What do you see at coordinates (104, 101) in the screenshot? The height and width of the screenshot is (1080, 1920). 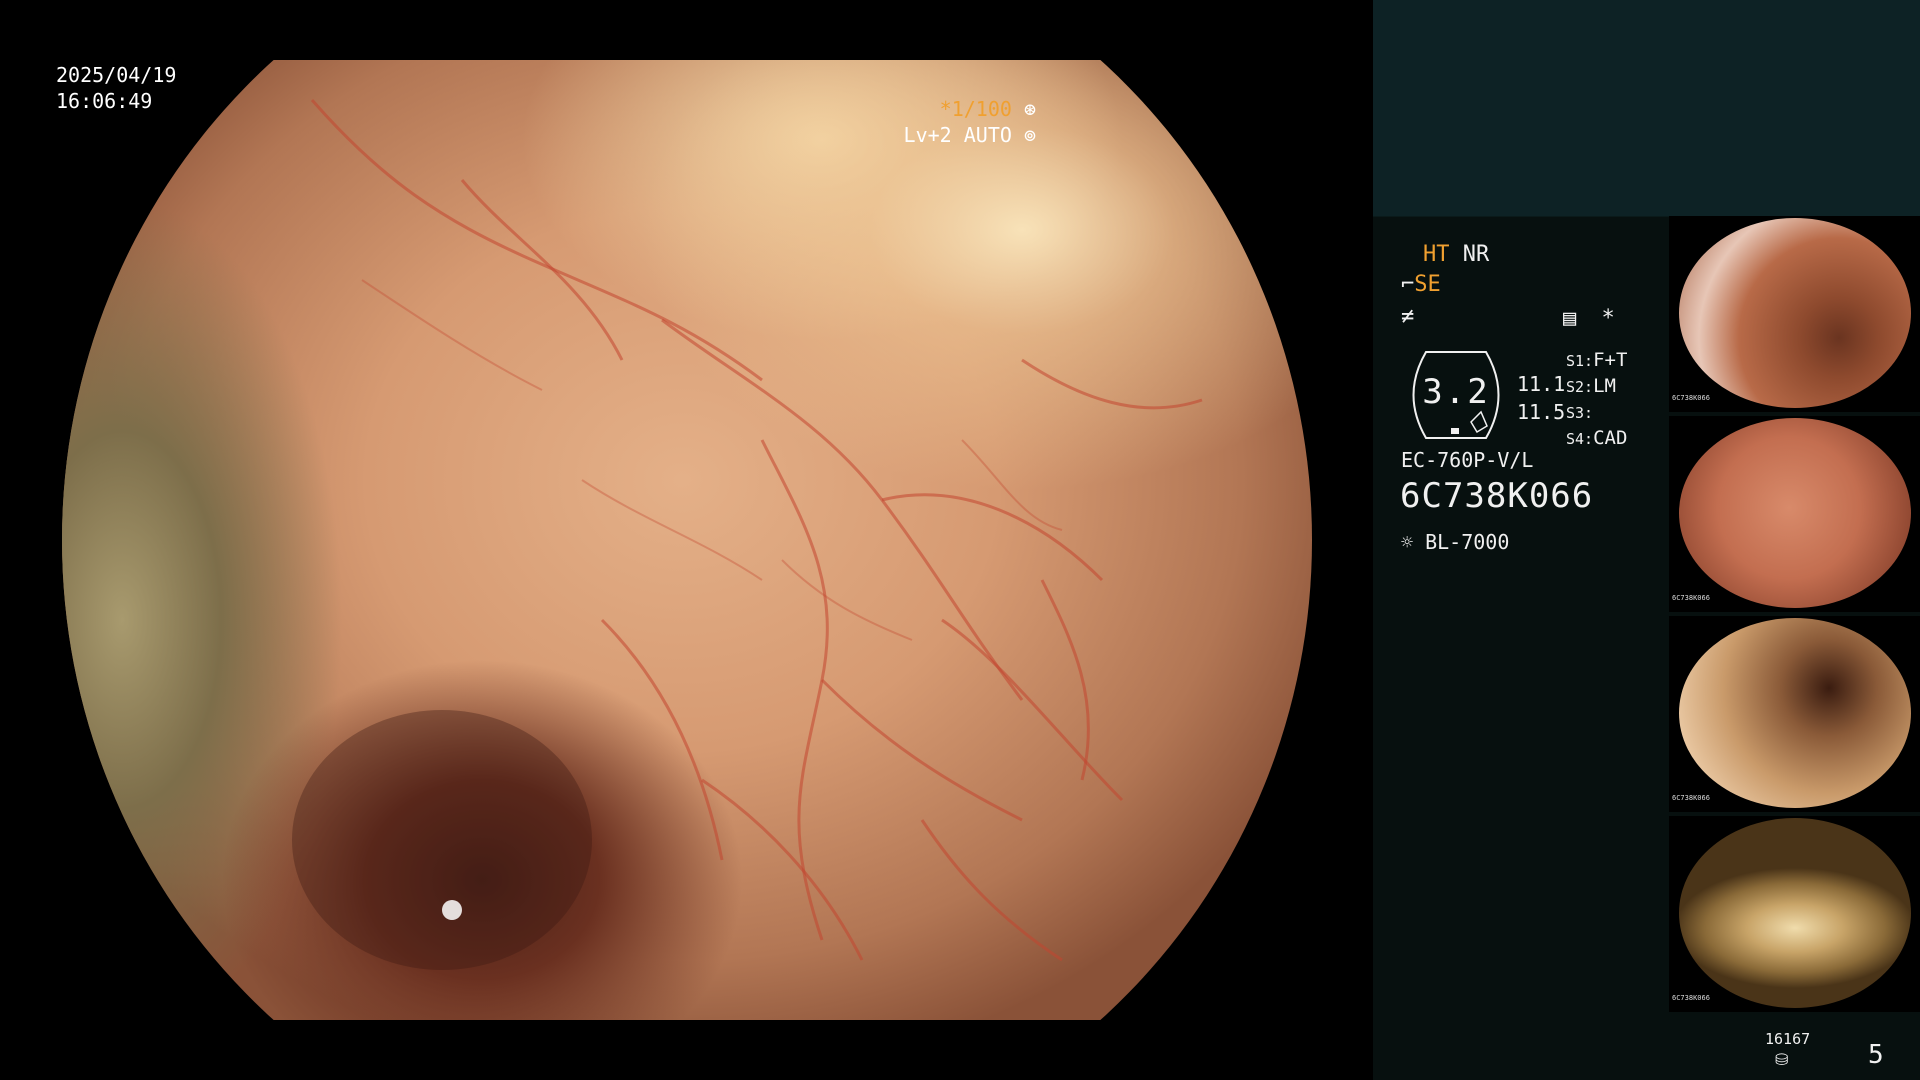 I see `exam-time: 16:06:49` at bounding box center [104, 101].